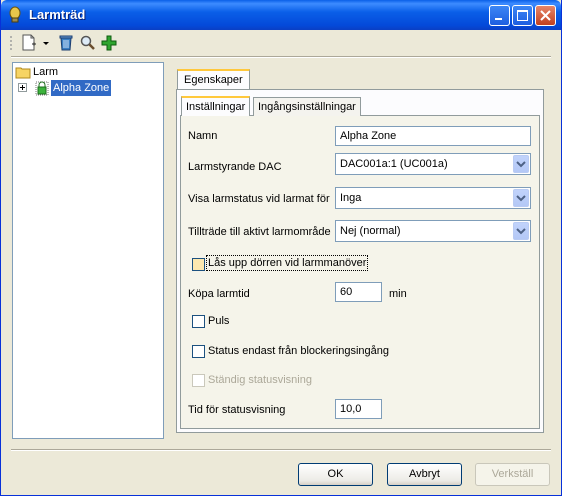 Image resolution: width=562 pixels, height=496 pixels. I want to click on status-dropdown-button, so click(521, 198).